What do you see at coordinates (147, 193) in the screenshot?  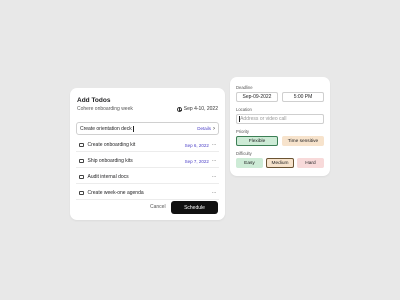 I see `list-item: Create week-one agenda ···` at bounding box center [147, 193].